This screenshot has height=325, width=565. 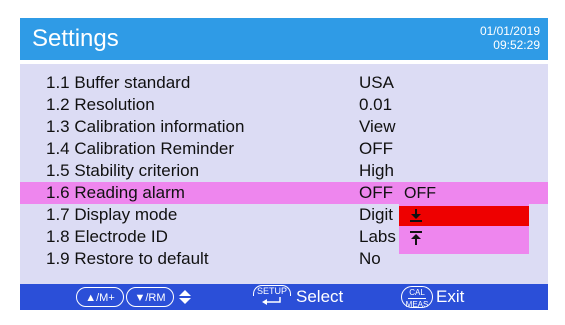 What do you see at coordinates (417, 292) in the screenshot?
I see `cal-key-label: CAL` at bounding box center [417, 292].